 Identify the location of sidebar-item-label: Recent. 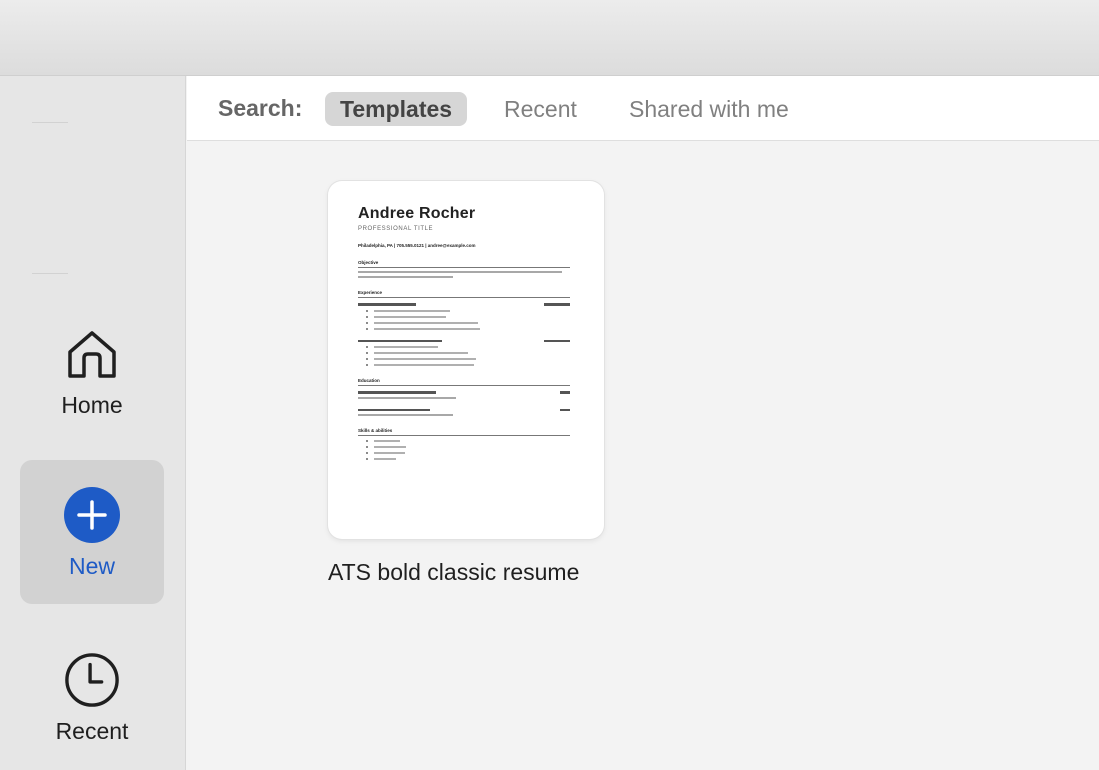
(92, 731).